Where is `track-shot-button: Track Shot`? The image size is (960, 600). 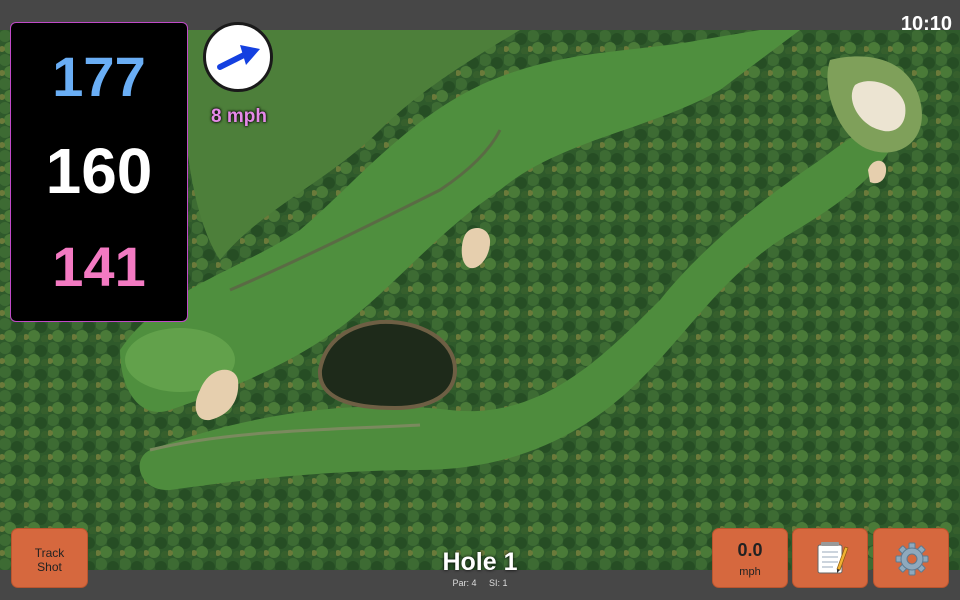
track-shot-button: Track Shot is located at coordinates (49, 558).